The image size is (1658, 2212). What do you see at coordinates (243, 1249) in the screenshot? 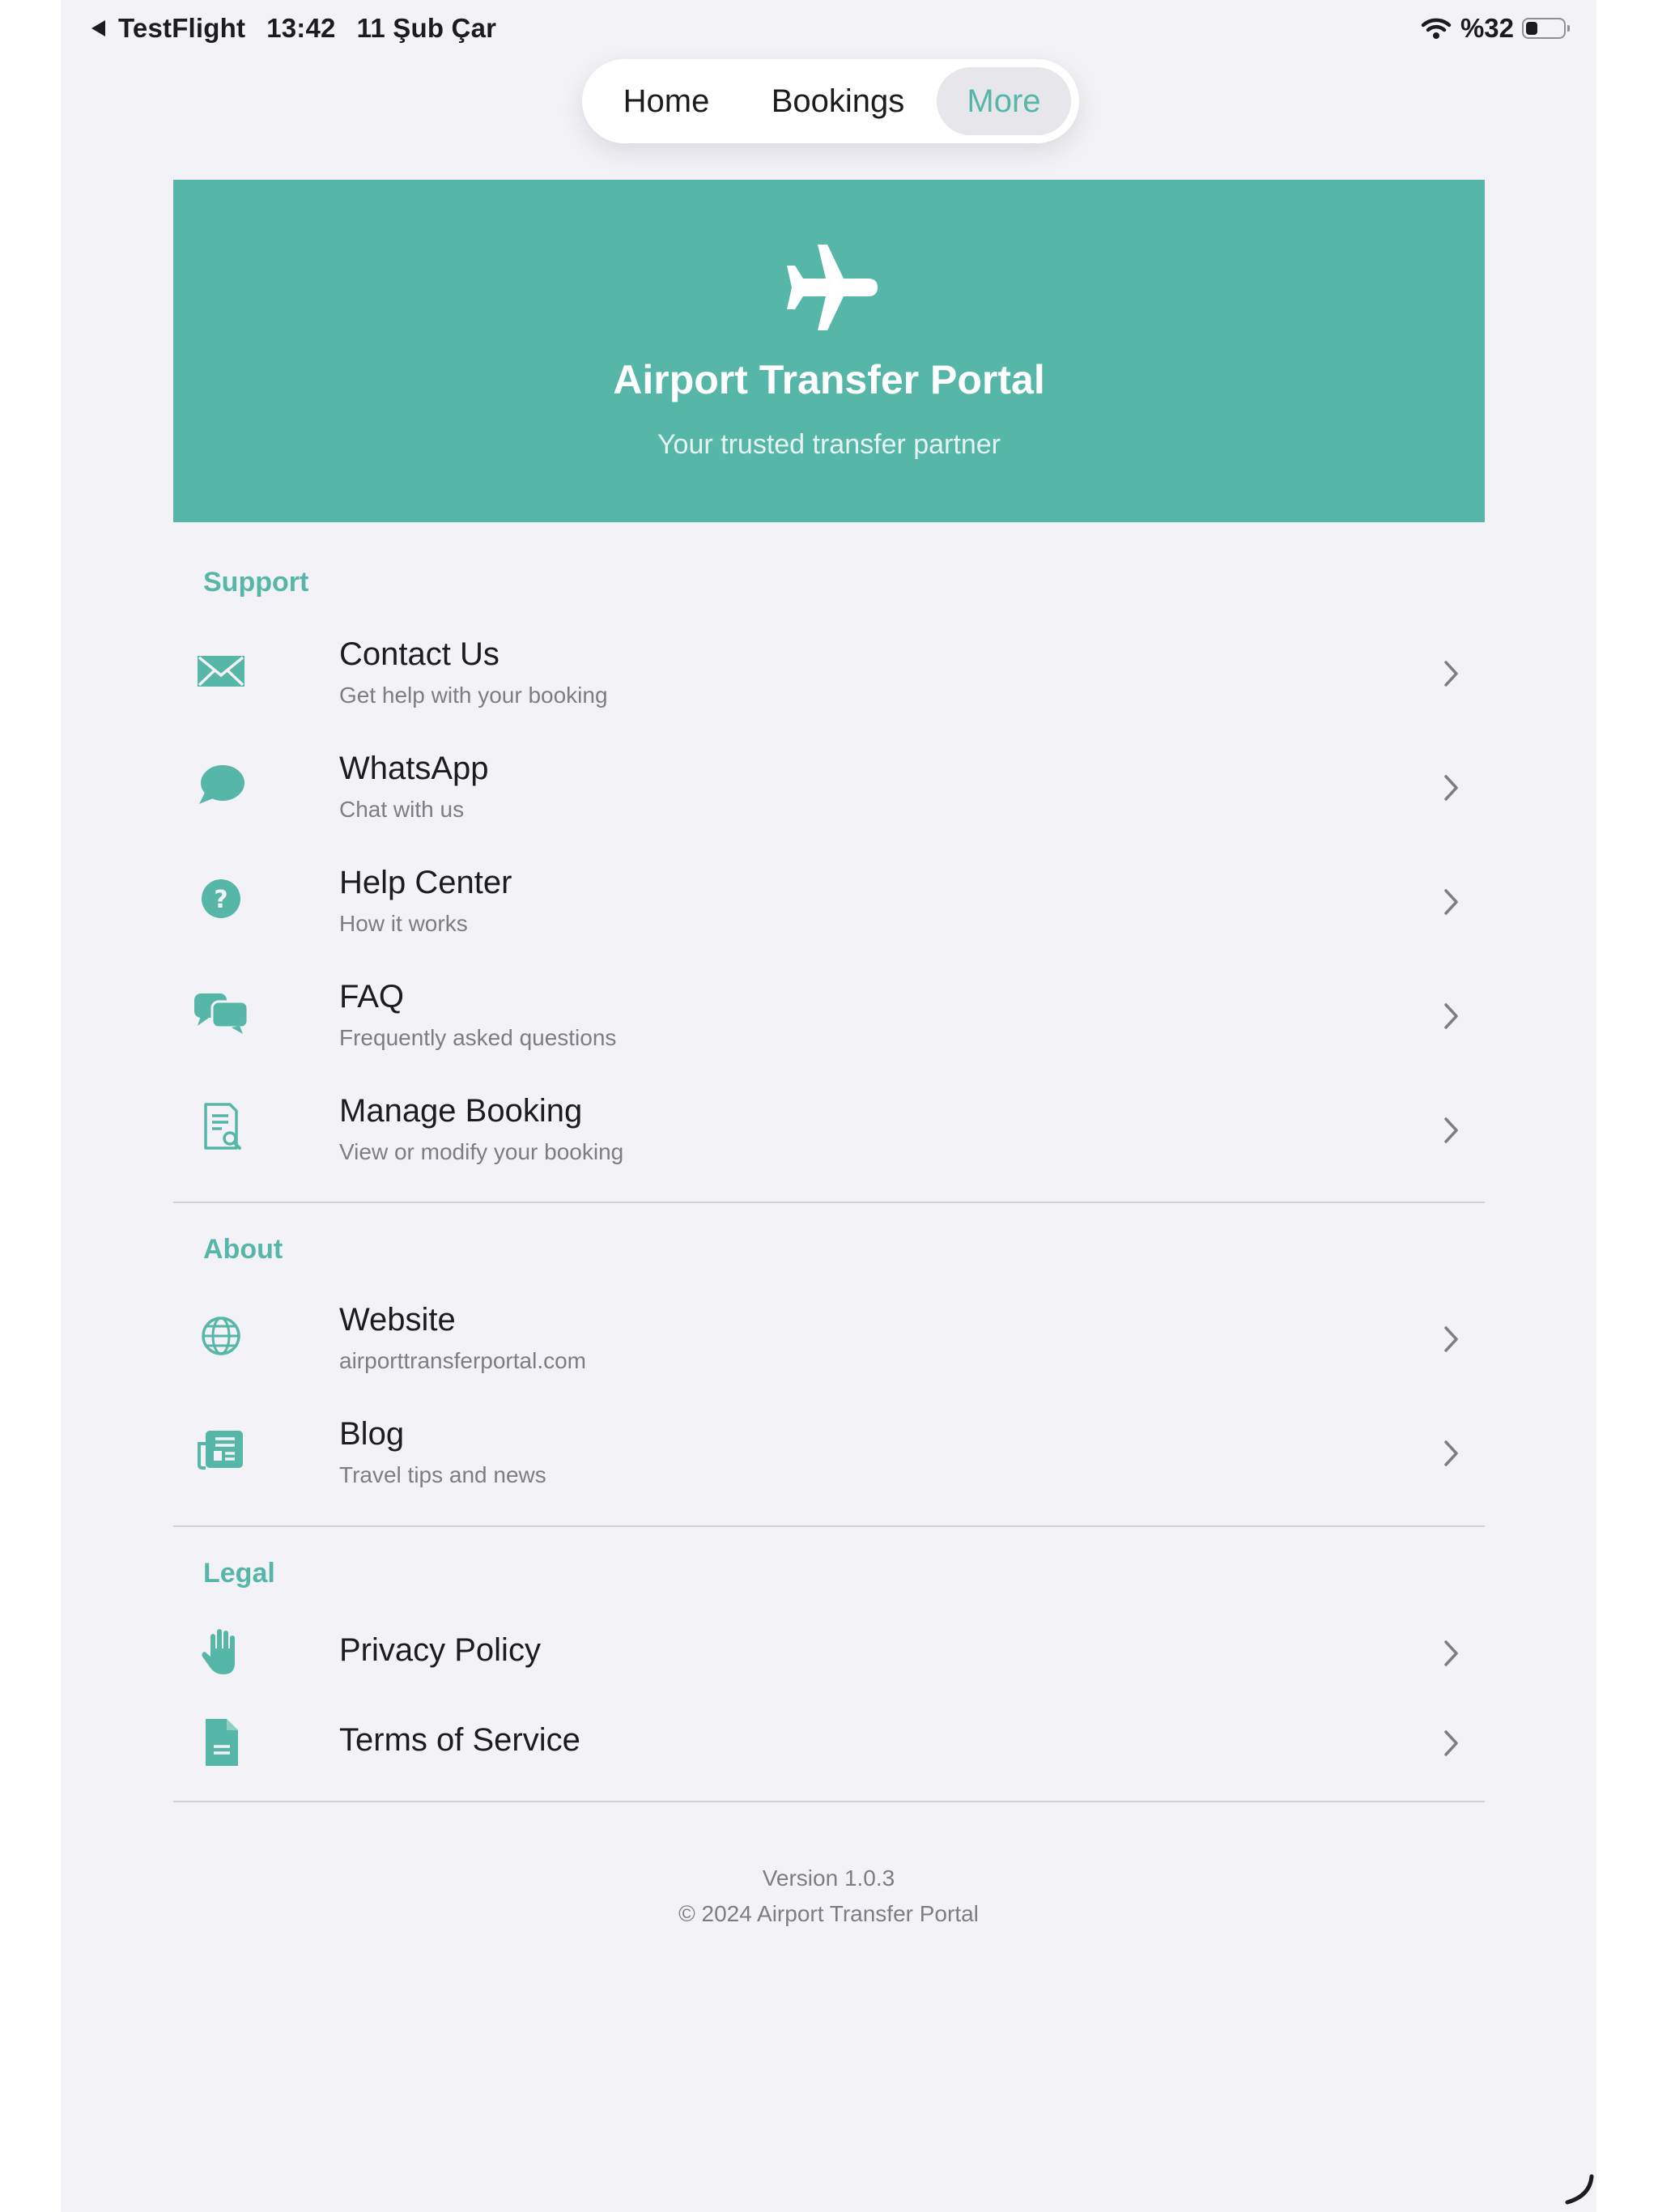
I see `section-header-about: About` at bounding box center [243, 1249].